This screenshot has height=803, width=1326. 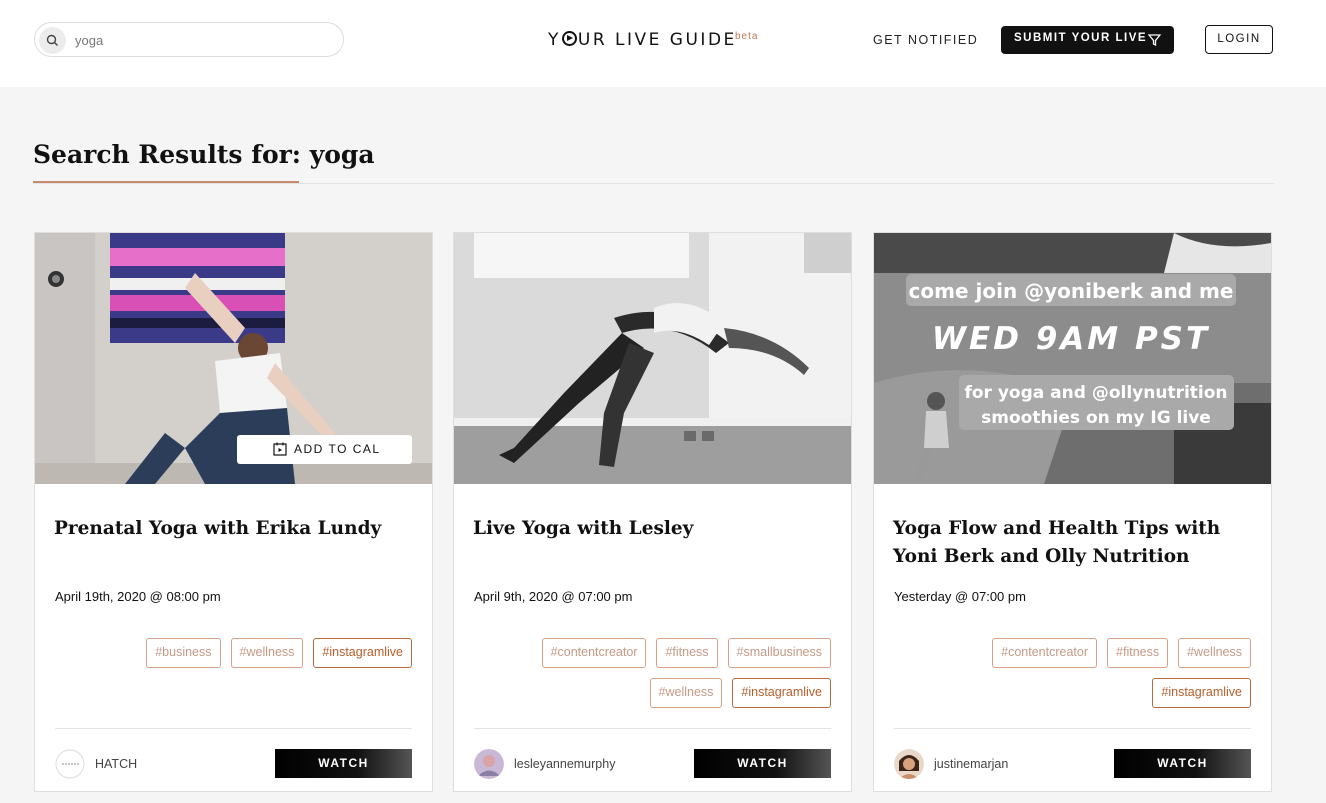 I want to click on event-date: April 19th, 2020 @ 08:00 pm, so click(x=138, y=596).